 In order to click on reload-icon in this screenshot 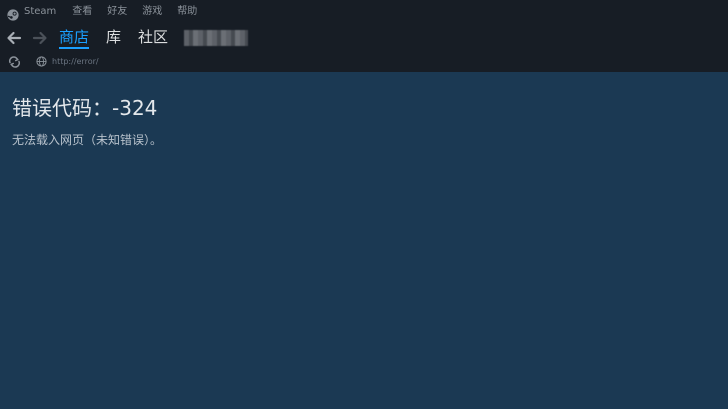, I will do `click(14, 61)`.